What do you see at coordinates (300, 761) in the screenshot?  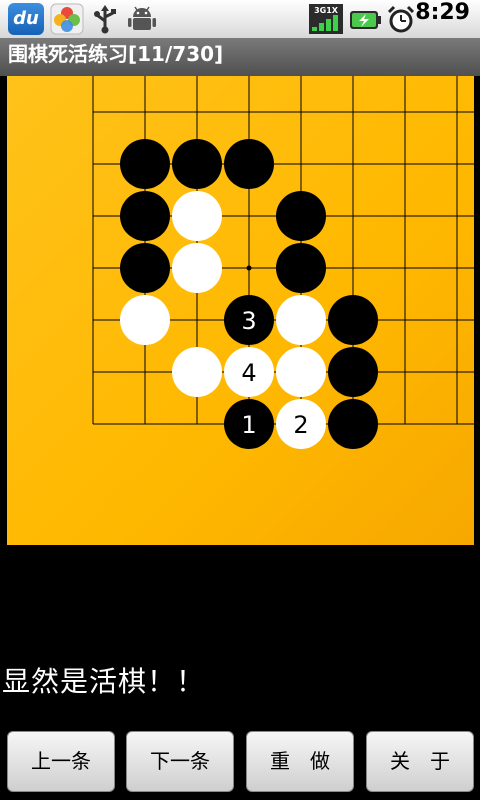 I see `redo-button: 重 做` at bounding box center [300, 761].